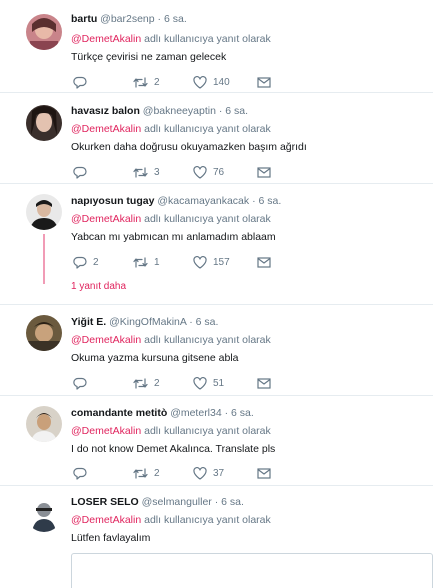  Describe the element at coordinates (177, 502) in the screenshot. I see `user-handle: @selmanguller` at that location.